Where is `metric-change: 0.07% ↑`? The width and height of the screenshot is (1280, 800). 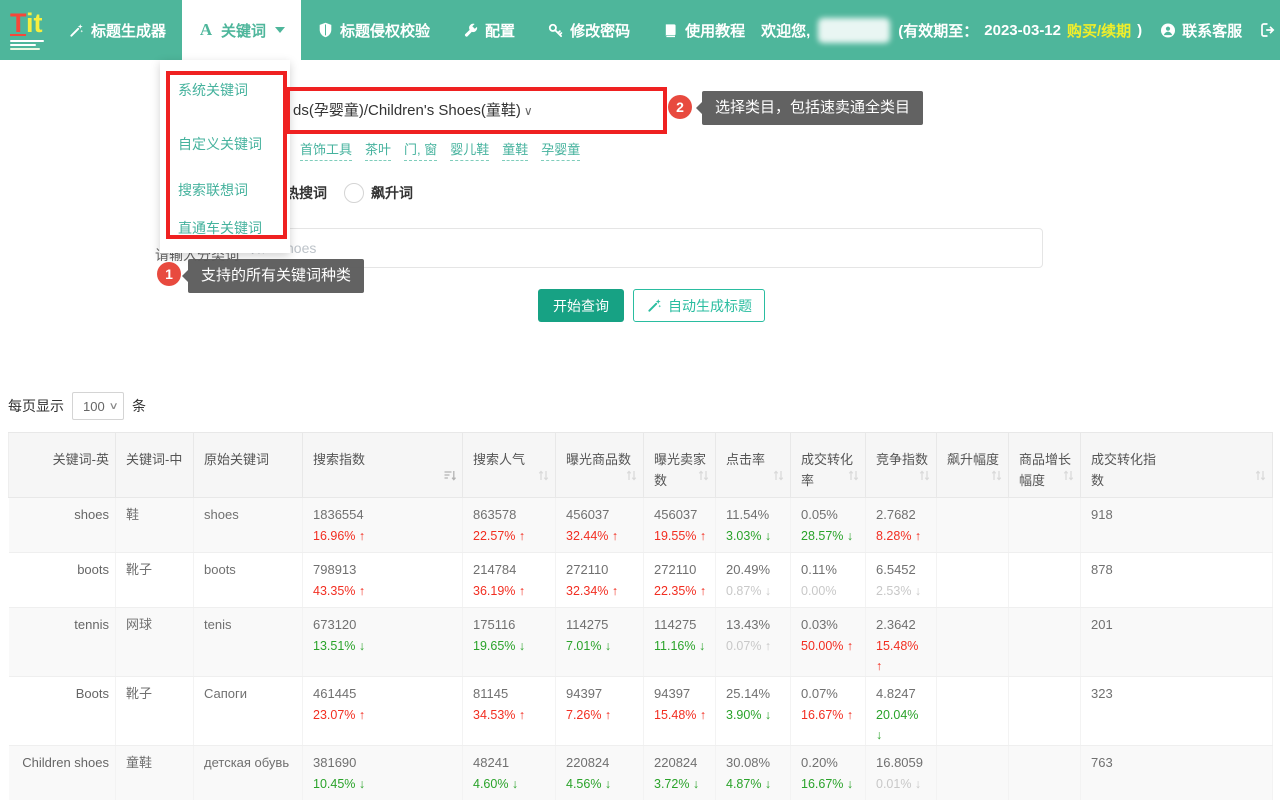 metric-change: 0.07% ↑ is located at coordinates (749, 646).